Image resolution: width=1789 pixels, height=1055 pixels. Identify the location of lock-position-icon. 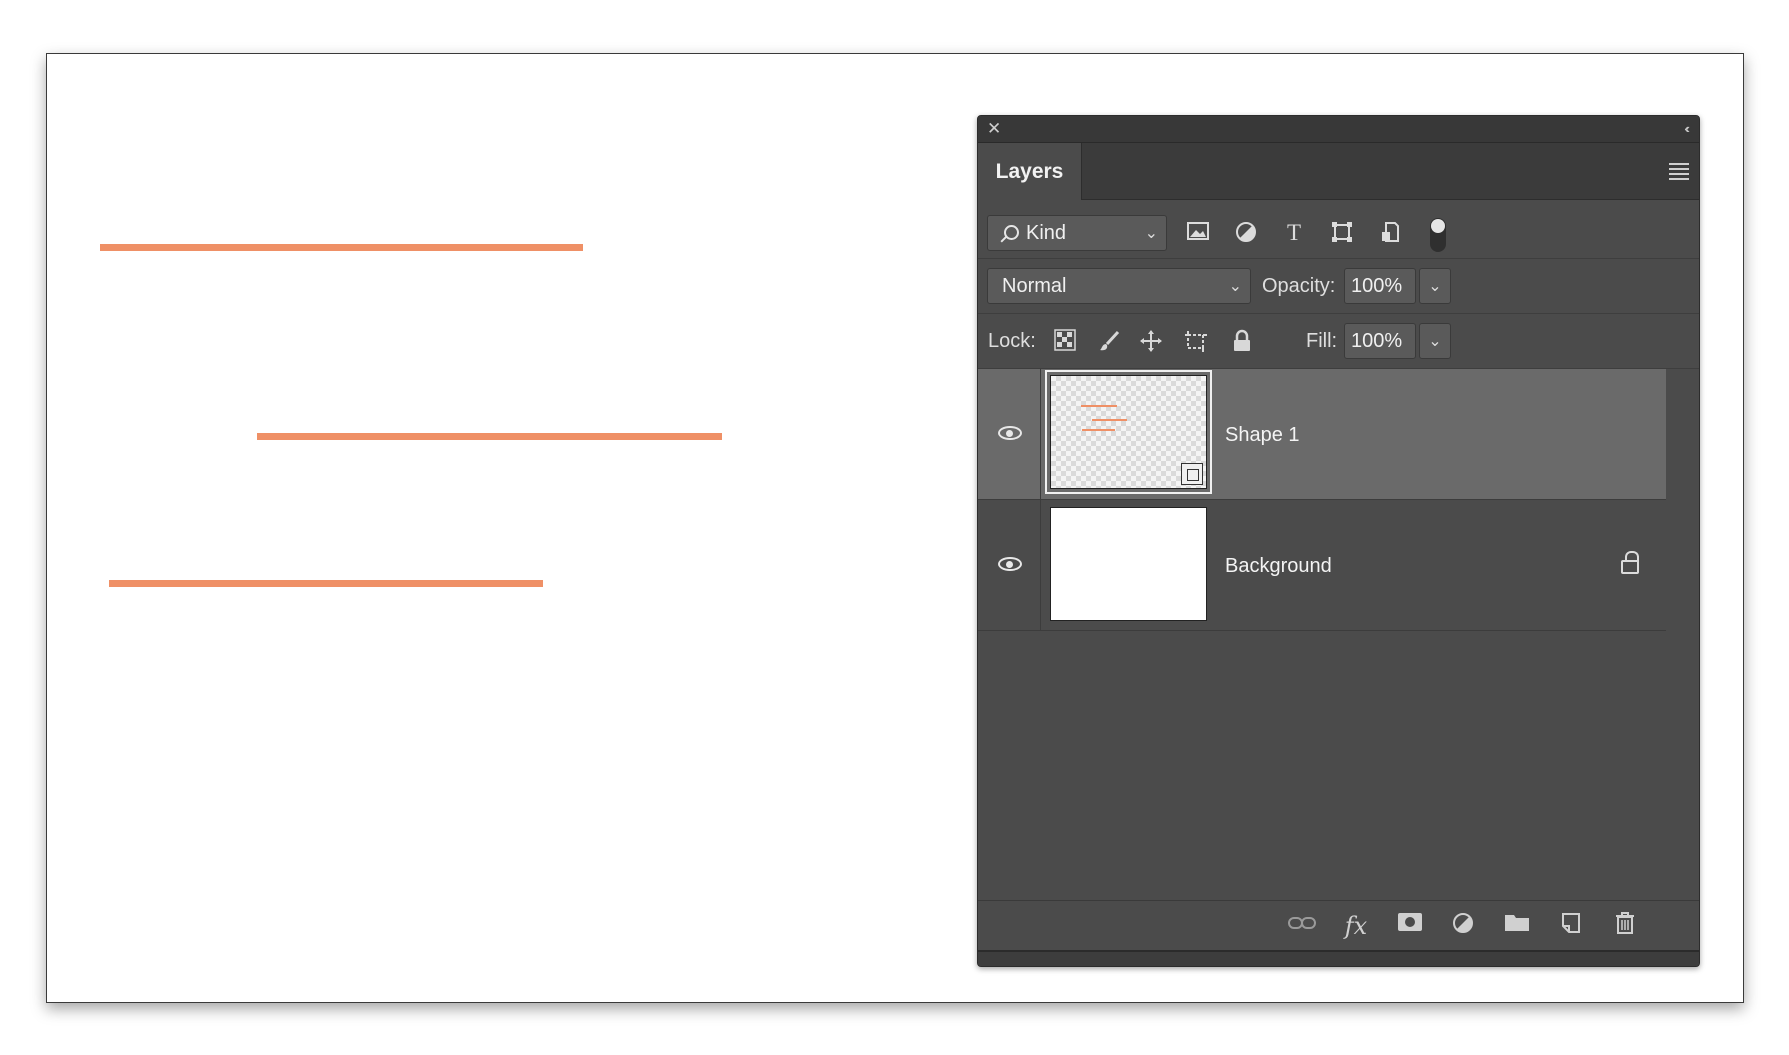
(1151, 342).